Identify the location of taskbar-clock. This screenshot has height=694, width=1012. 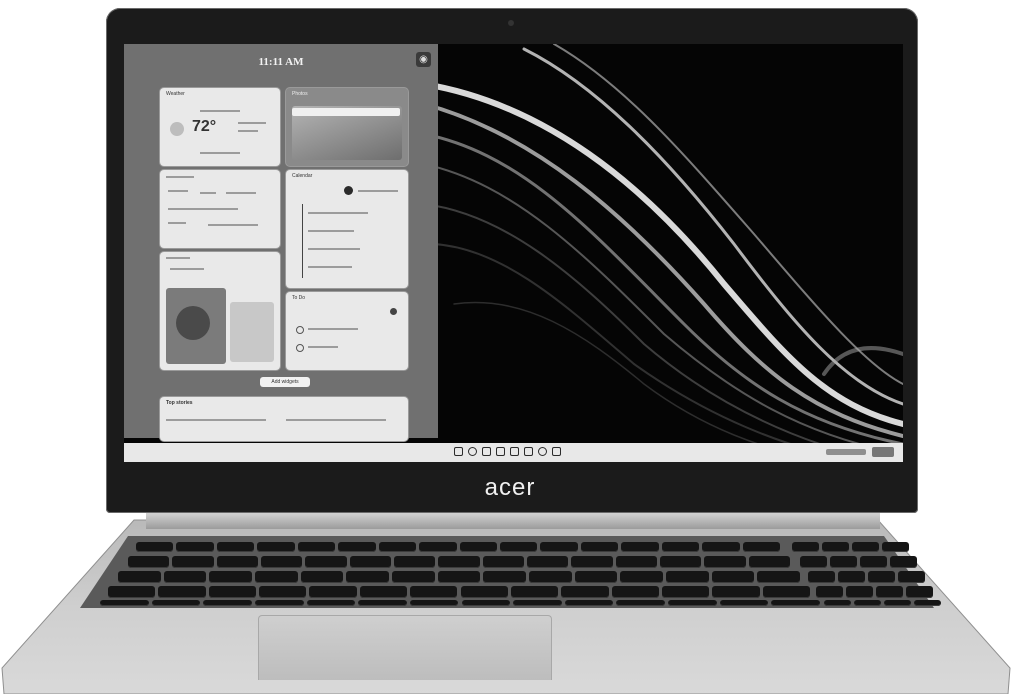
(883, 452).